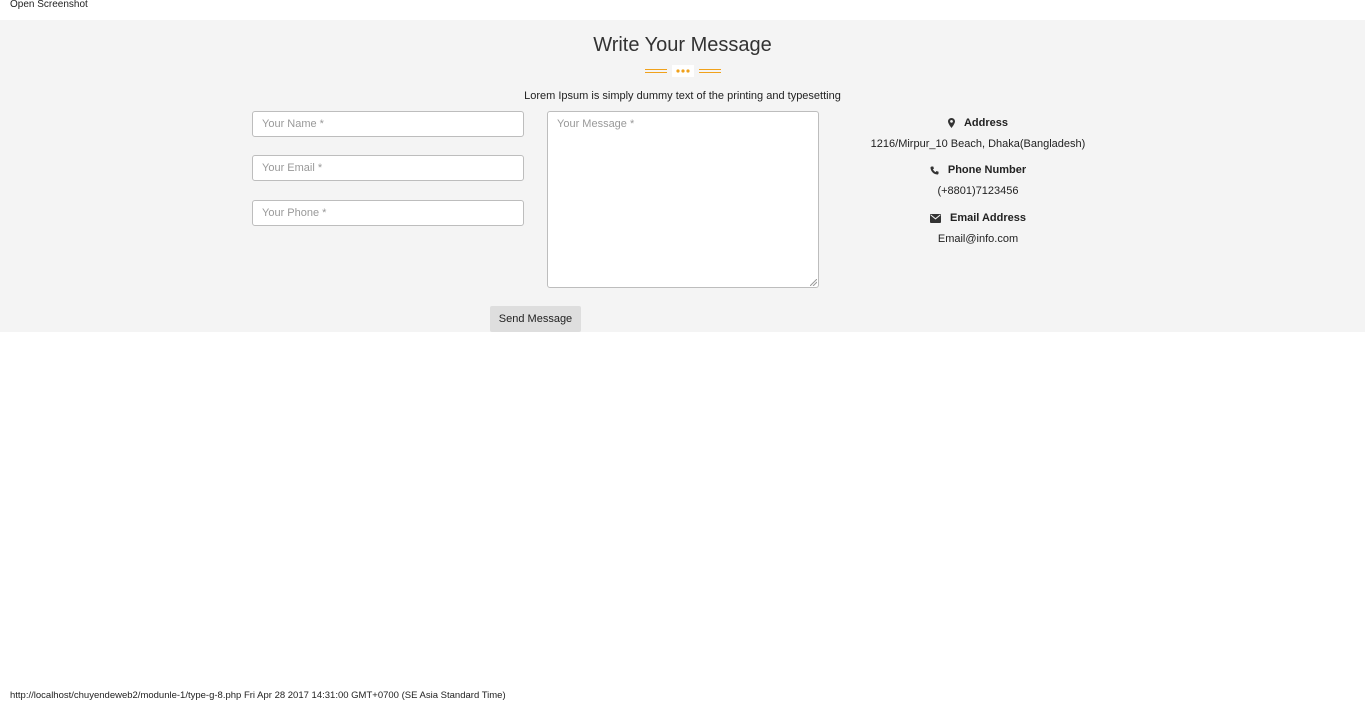 This screenshot has width=1365, height=702. What do you see at coordinates (683, 71) in the screenshot?
I see `title-divider` at bounding box center [683, 71].